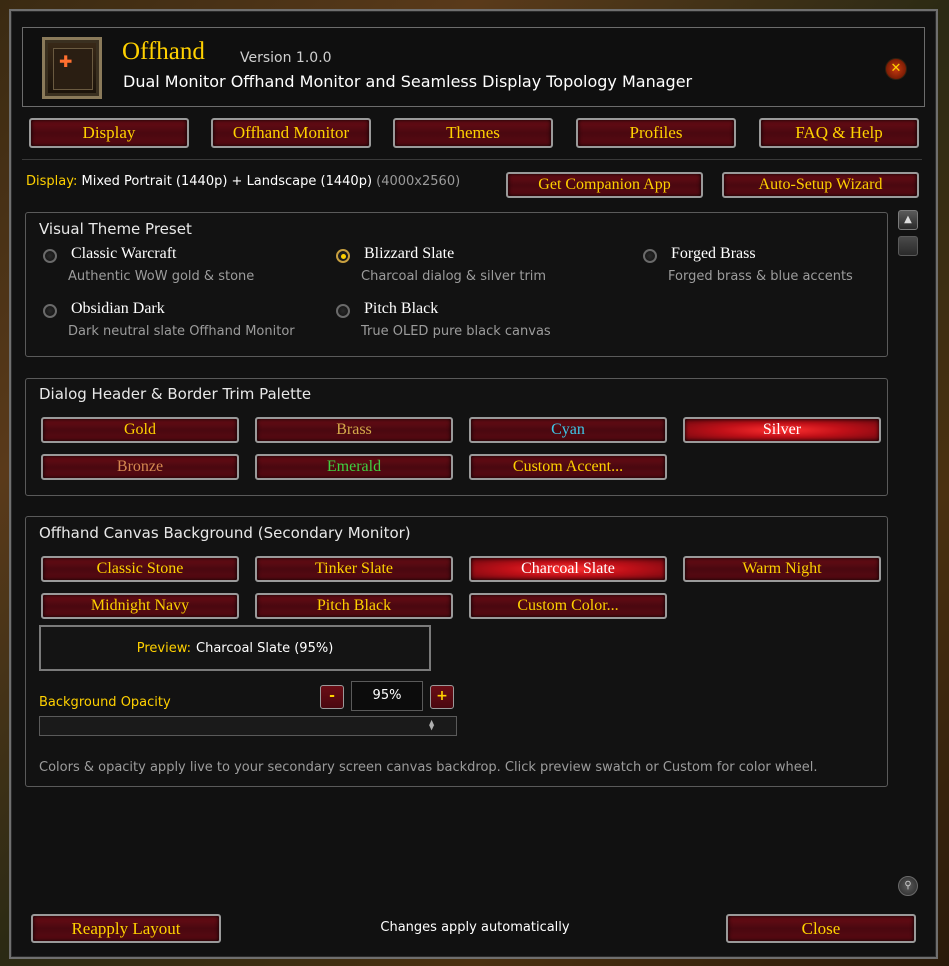 The image size is (949, 966). What do you see at coordinates (387, 696) in the screenshot?
I see `opacity-value-field: 95%` at bounding box center [387, 696].